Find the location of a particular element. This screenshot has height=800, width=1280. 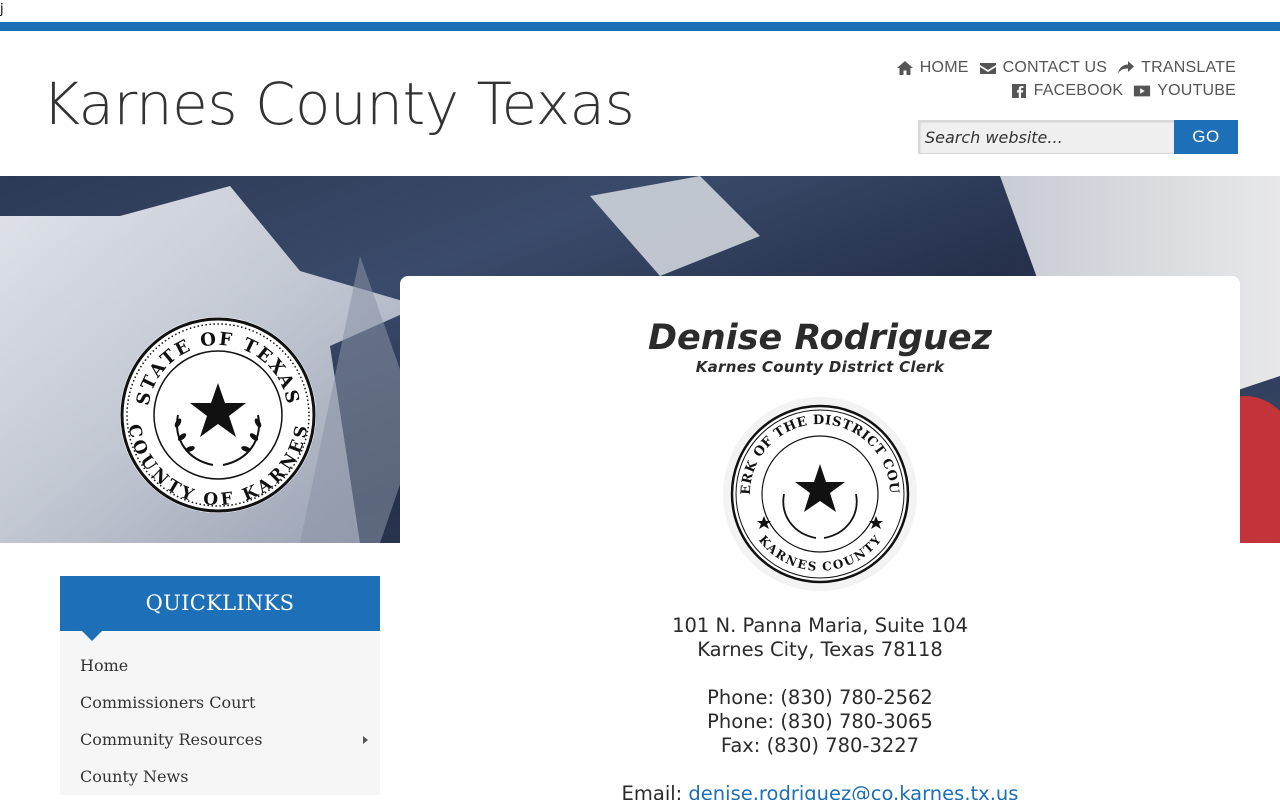

youtube-icon is located at coordinates (1142, 90).